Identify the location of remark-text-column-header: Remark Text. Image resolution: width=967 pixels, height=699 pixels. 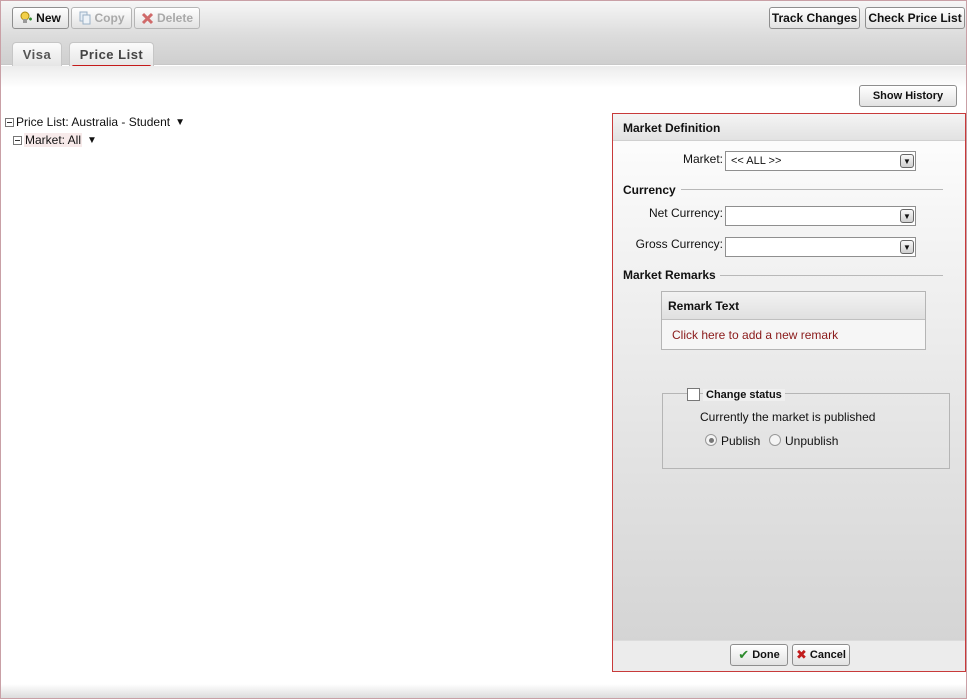
(793, 306).